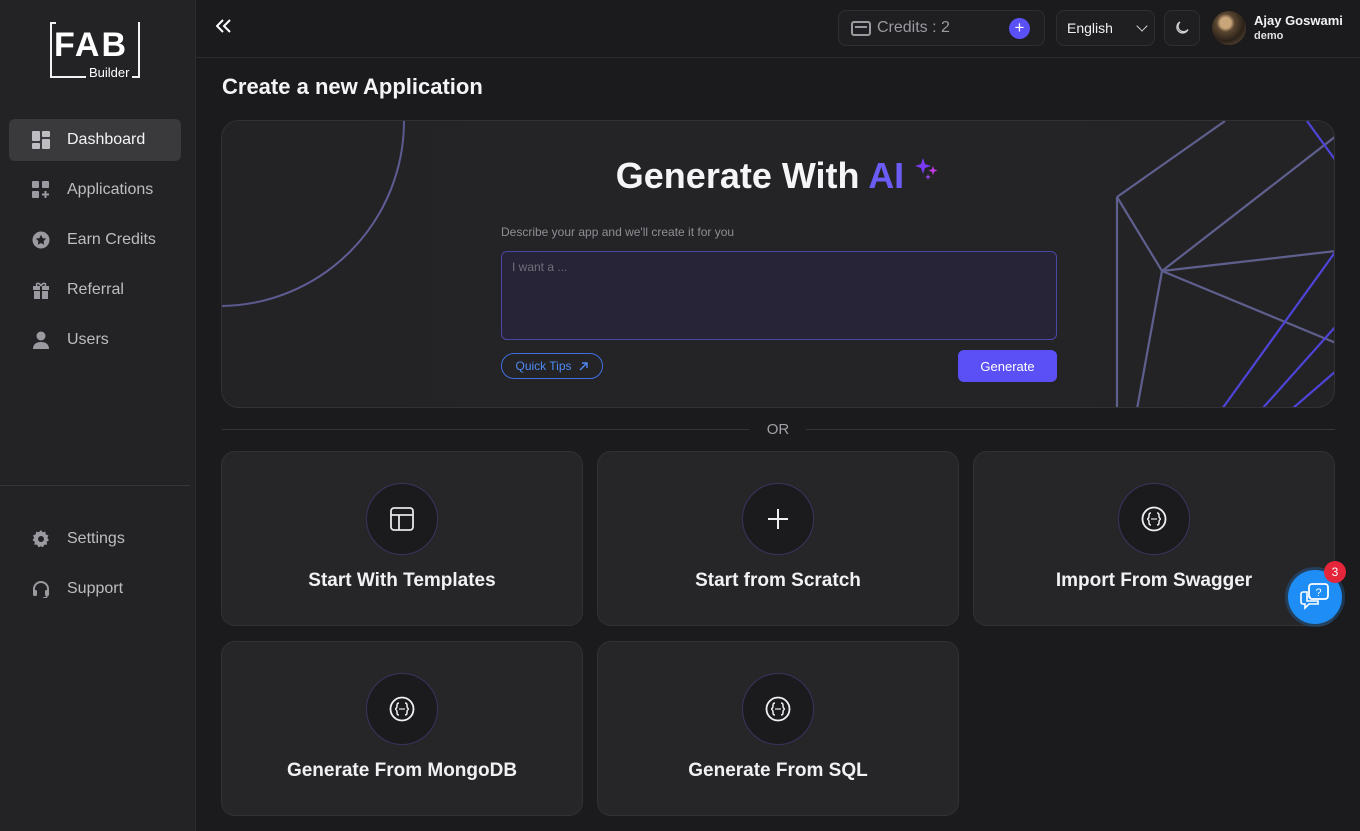 Image resolution: width=1360 pixels, height=831 pixels. Describe the element at coordinates (88, 339) in the screenshot. I see `sidebar-item-label: Users` at that location.